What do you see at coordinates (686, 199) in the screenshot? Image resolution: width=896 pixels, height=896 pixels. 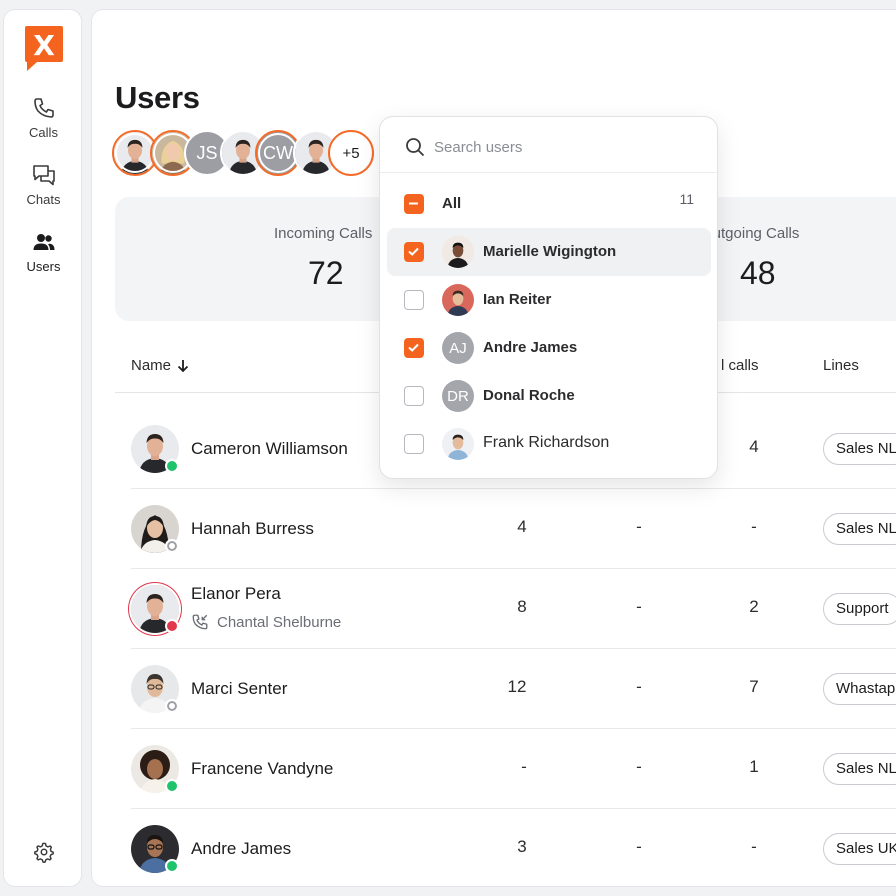 I see `all-count: 11` at bounding box center [686, 199].